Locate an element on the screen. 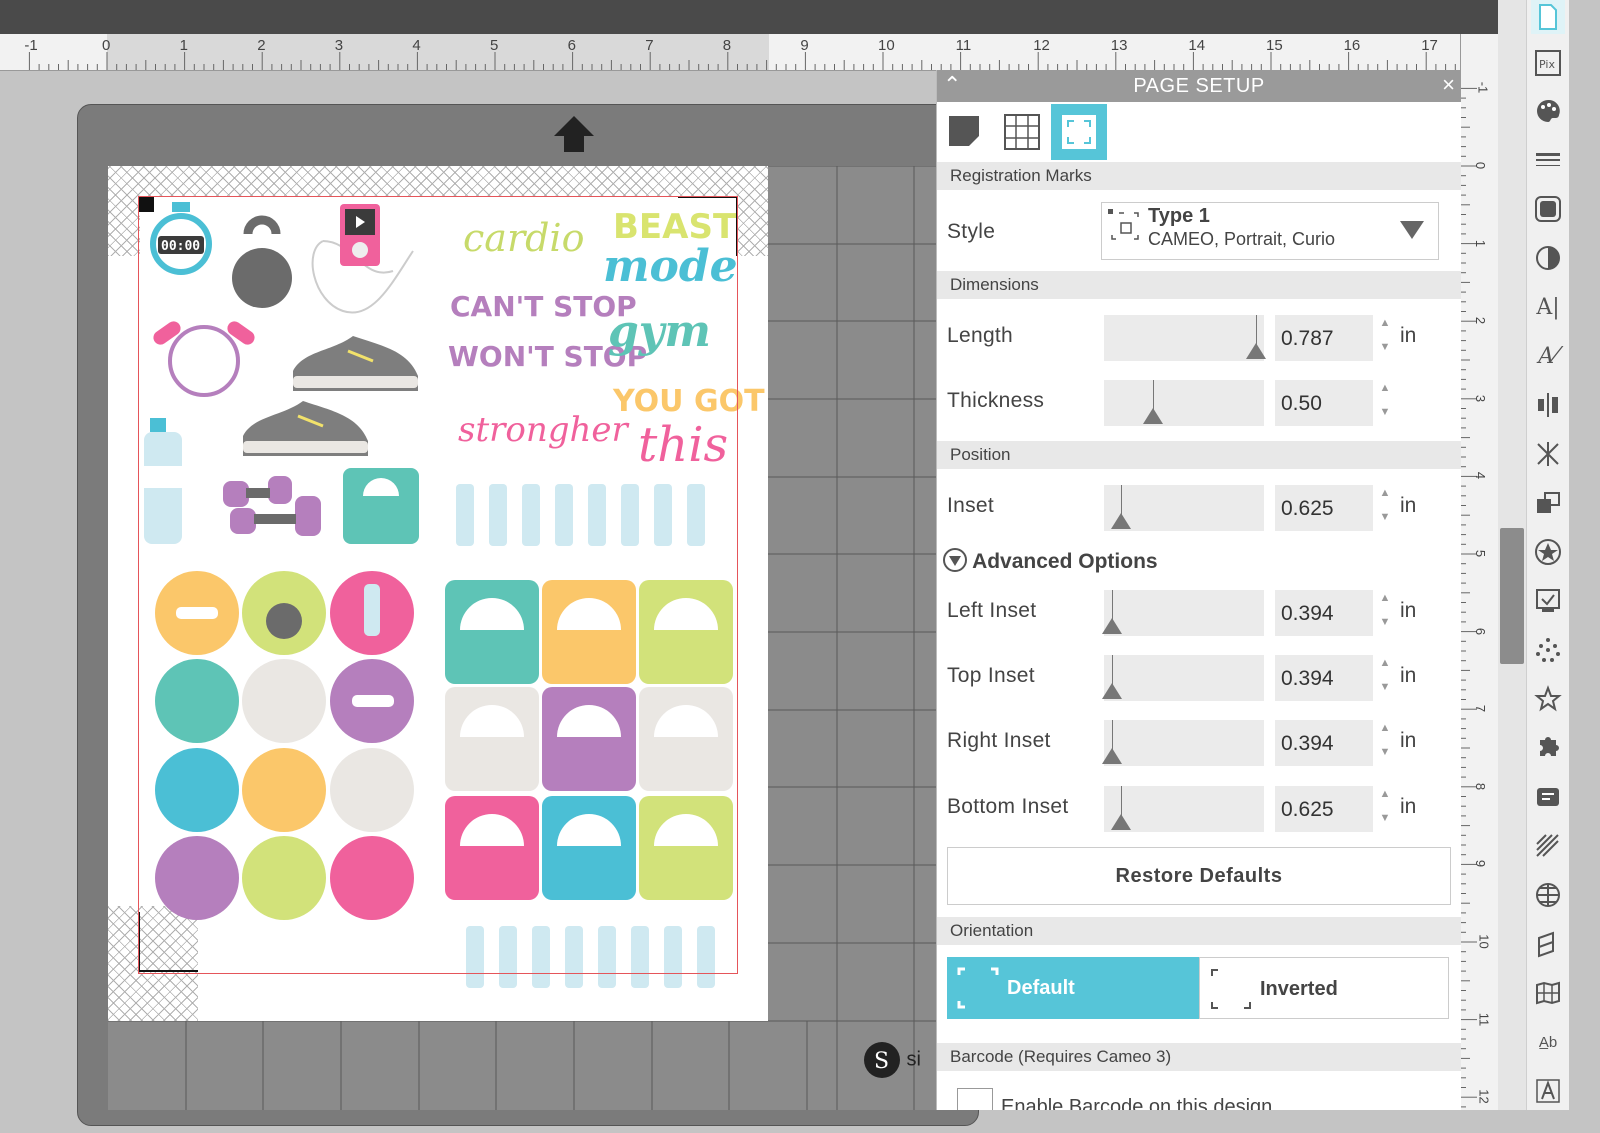 The image size is (1600, 1133). bottom-inset-slider is located at coordinates (1184, 809).